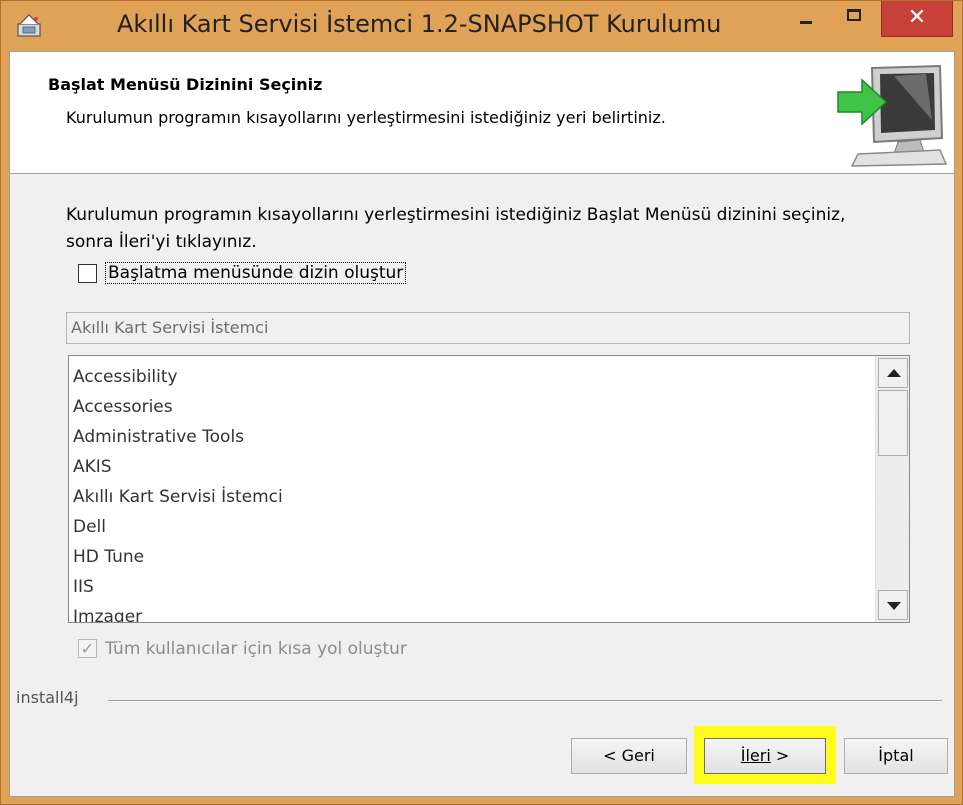 This screenshot has height=805, width=963. I want to click on scroll-down-button, so click(893, 605).